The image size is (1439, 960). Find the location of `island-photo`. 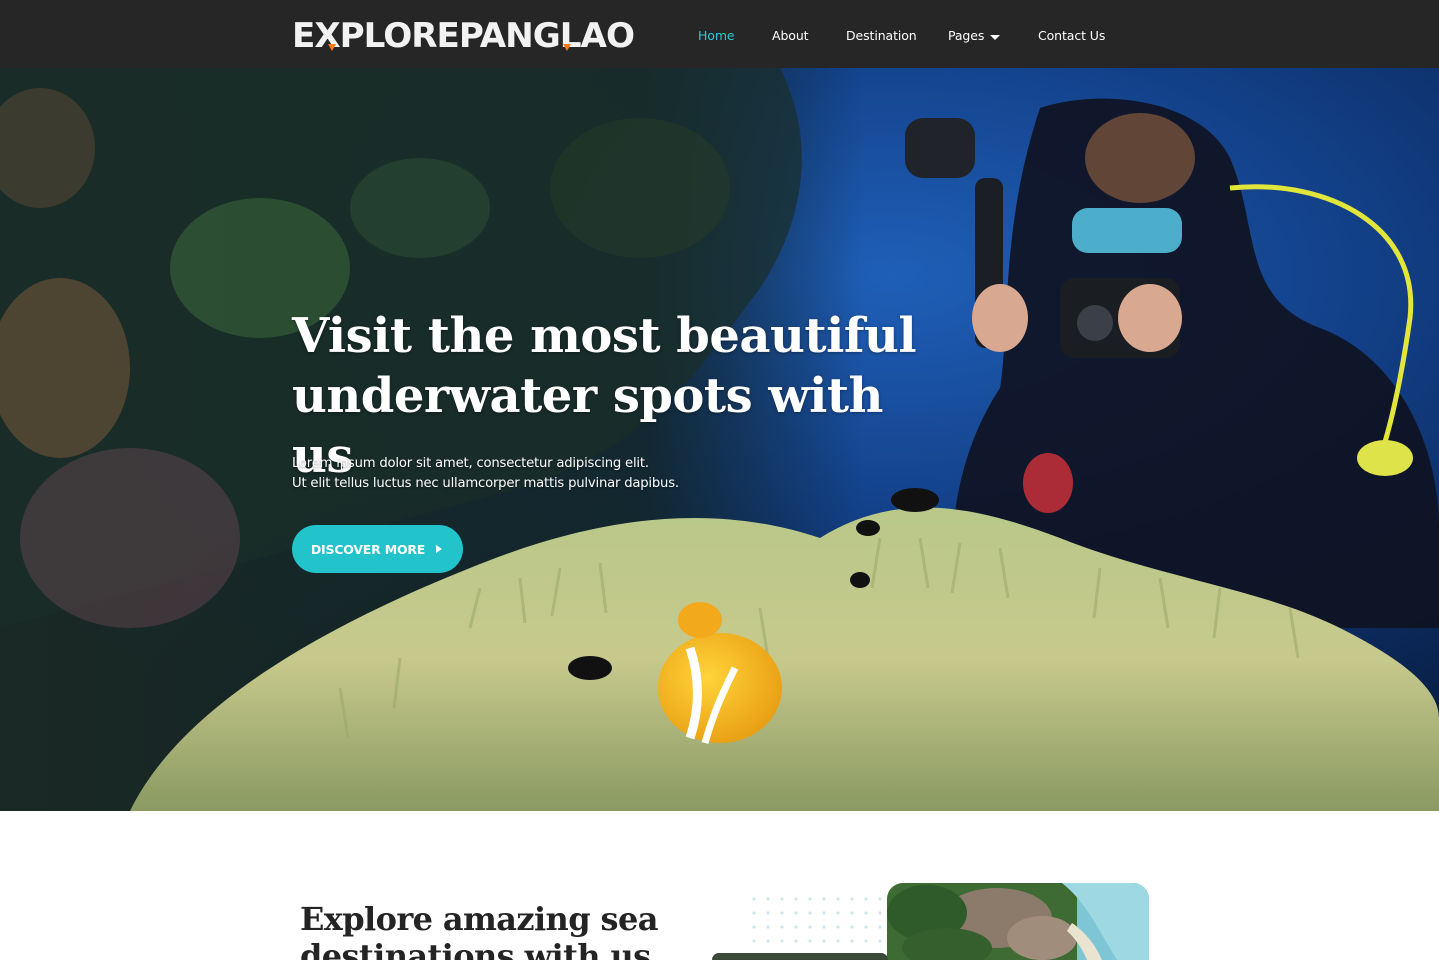

island-photo is located at coordinates (1018, 921).